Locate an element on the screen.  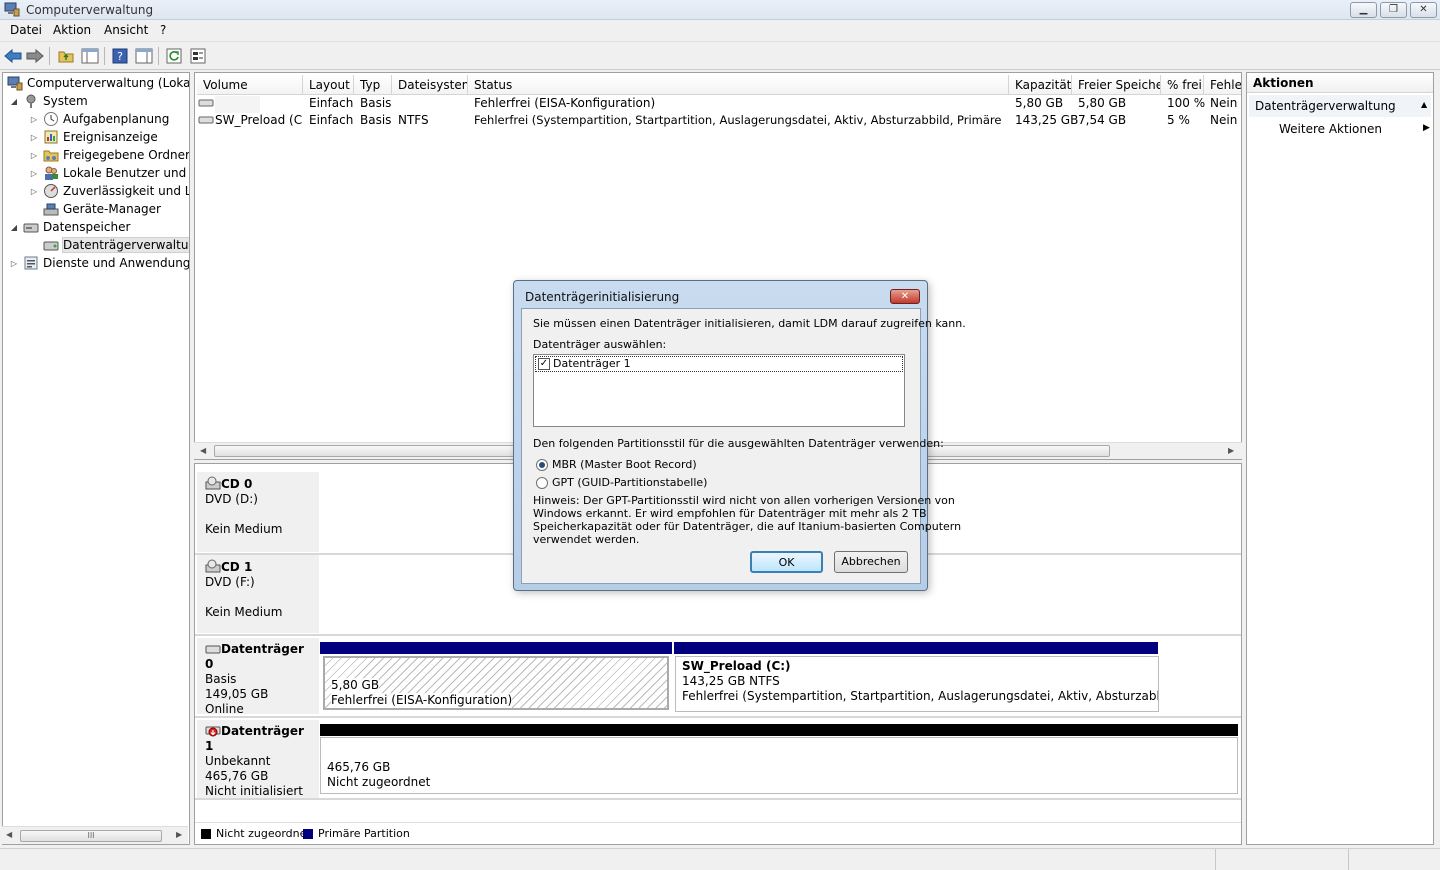
scroll-thumb: III is located at coordinates (91, 836).